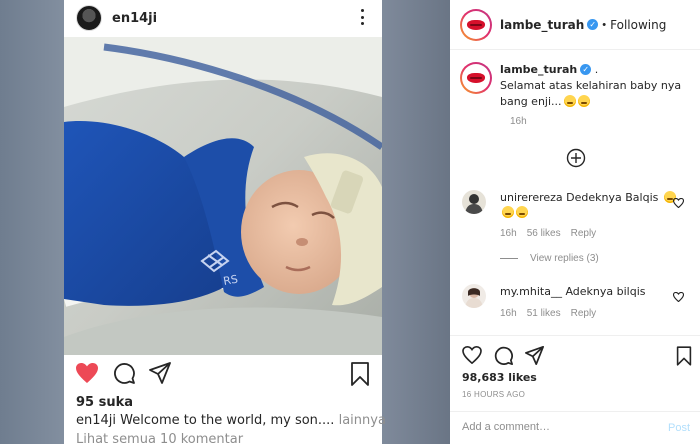 The image size is (700, 444). Describe the element at coordinates (538, 69) in the screenshot. I see `caption-username: lambe_turah` at that location.